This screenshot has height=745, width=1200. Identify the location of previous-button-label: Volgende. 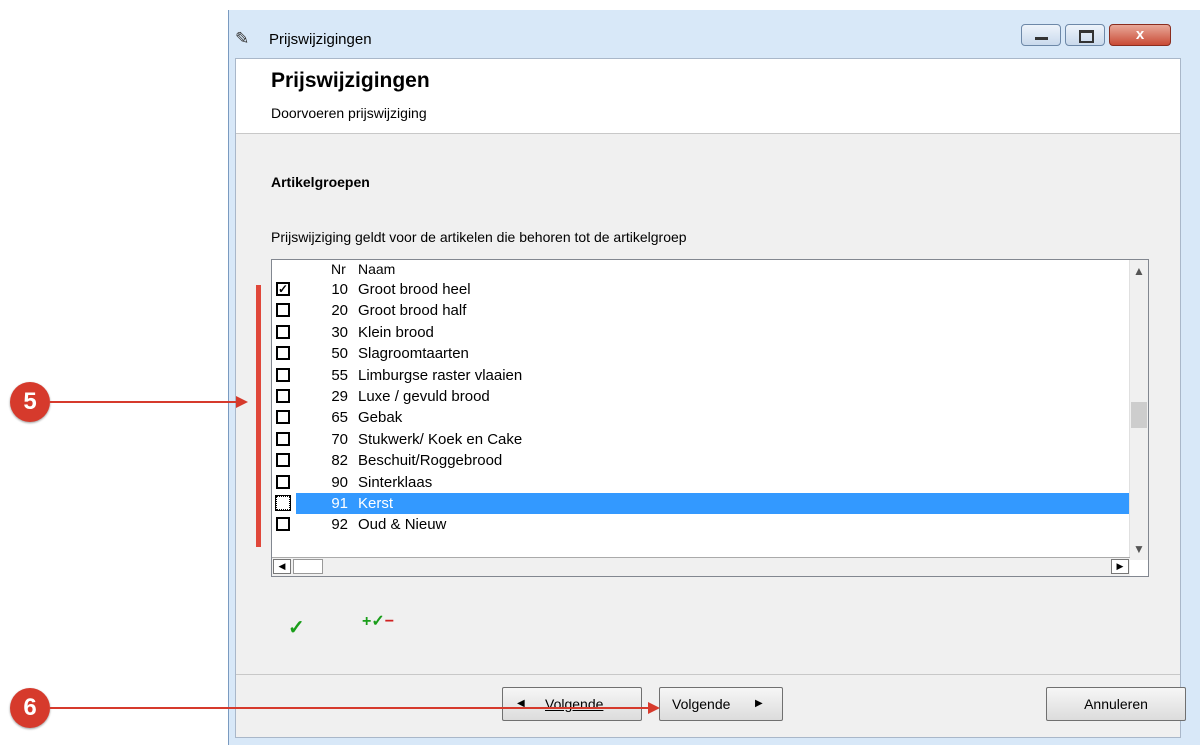
(574, 704).